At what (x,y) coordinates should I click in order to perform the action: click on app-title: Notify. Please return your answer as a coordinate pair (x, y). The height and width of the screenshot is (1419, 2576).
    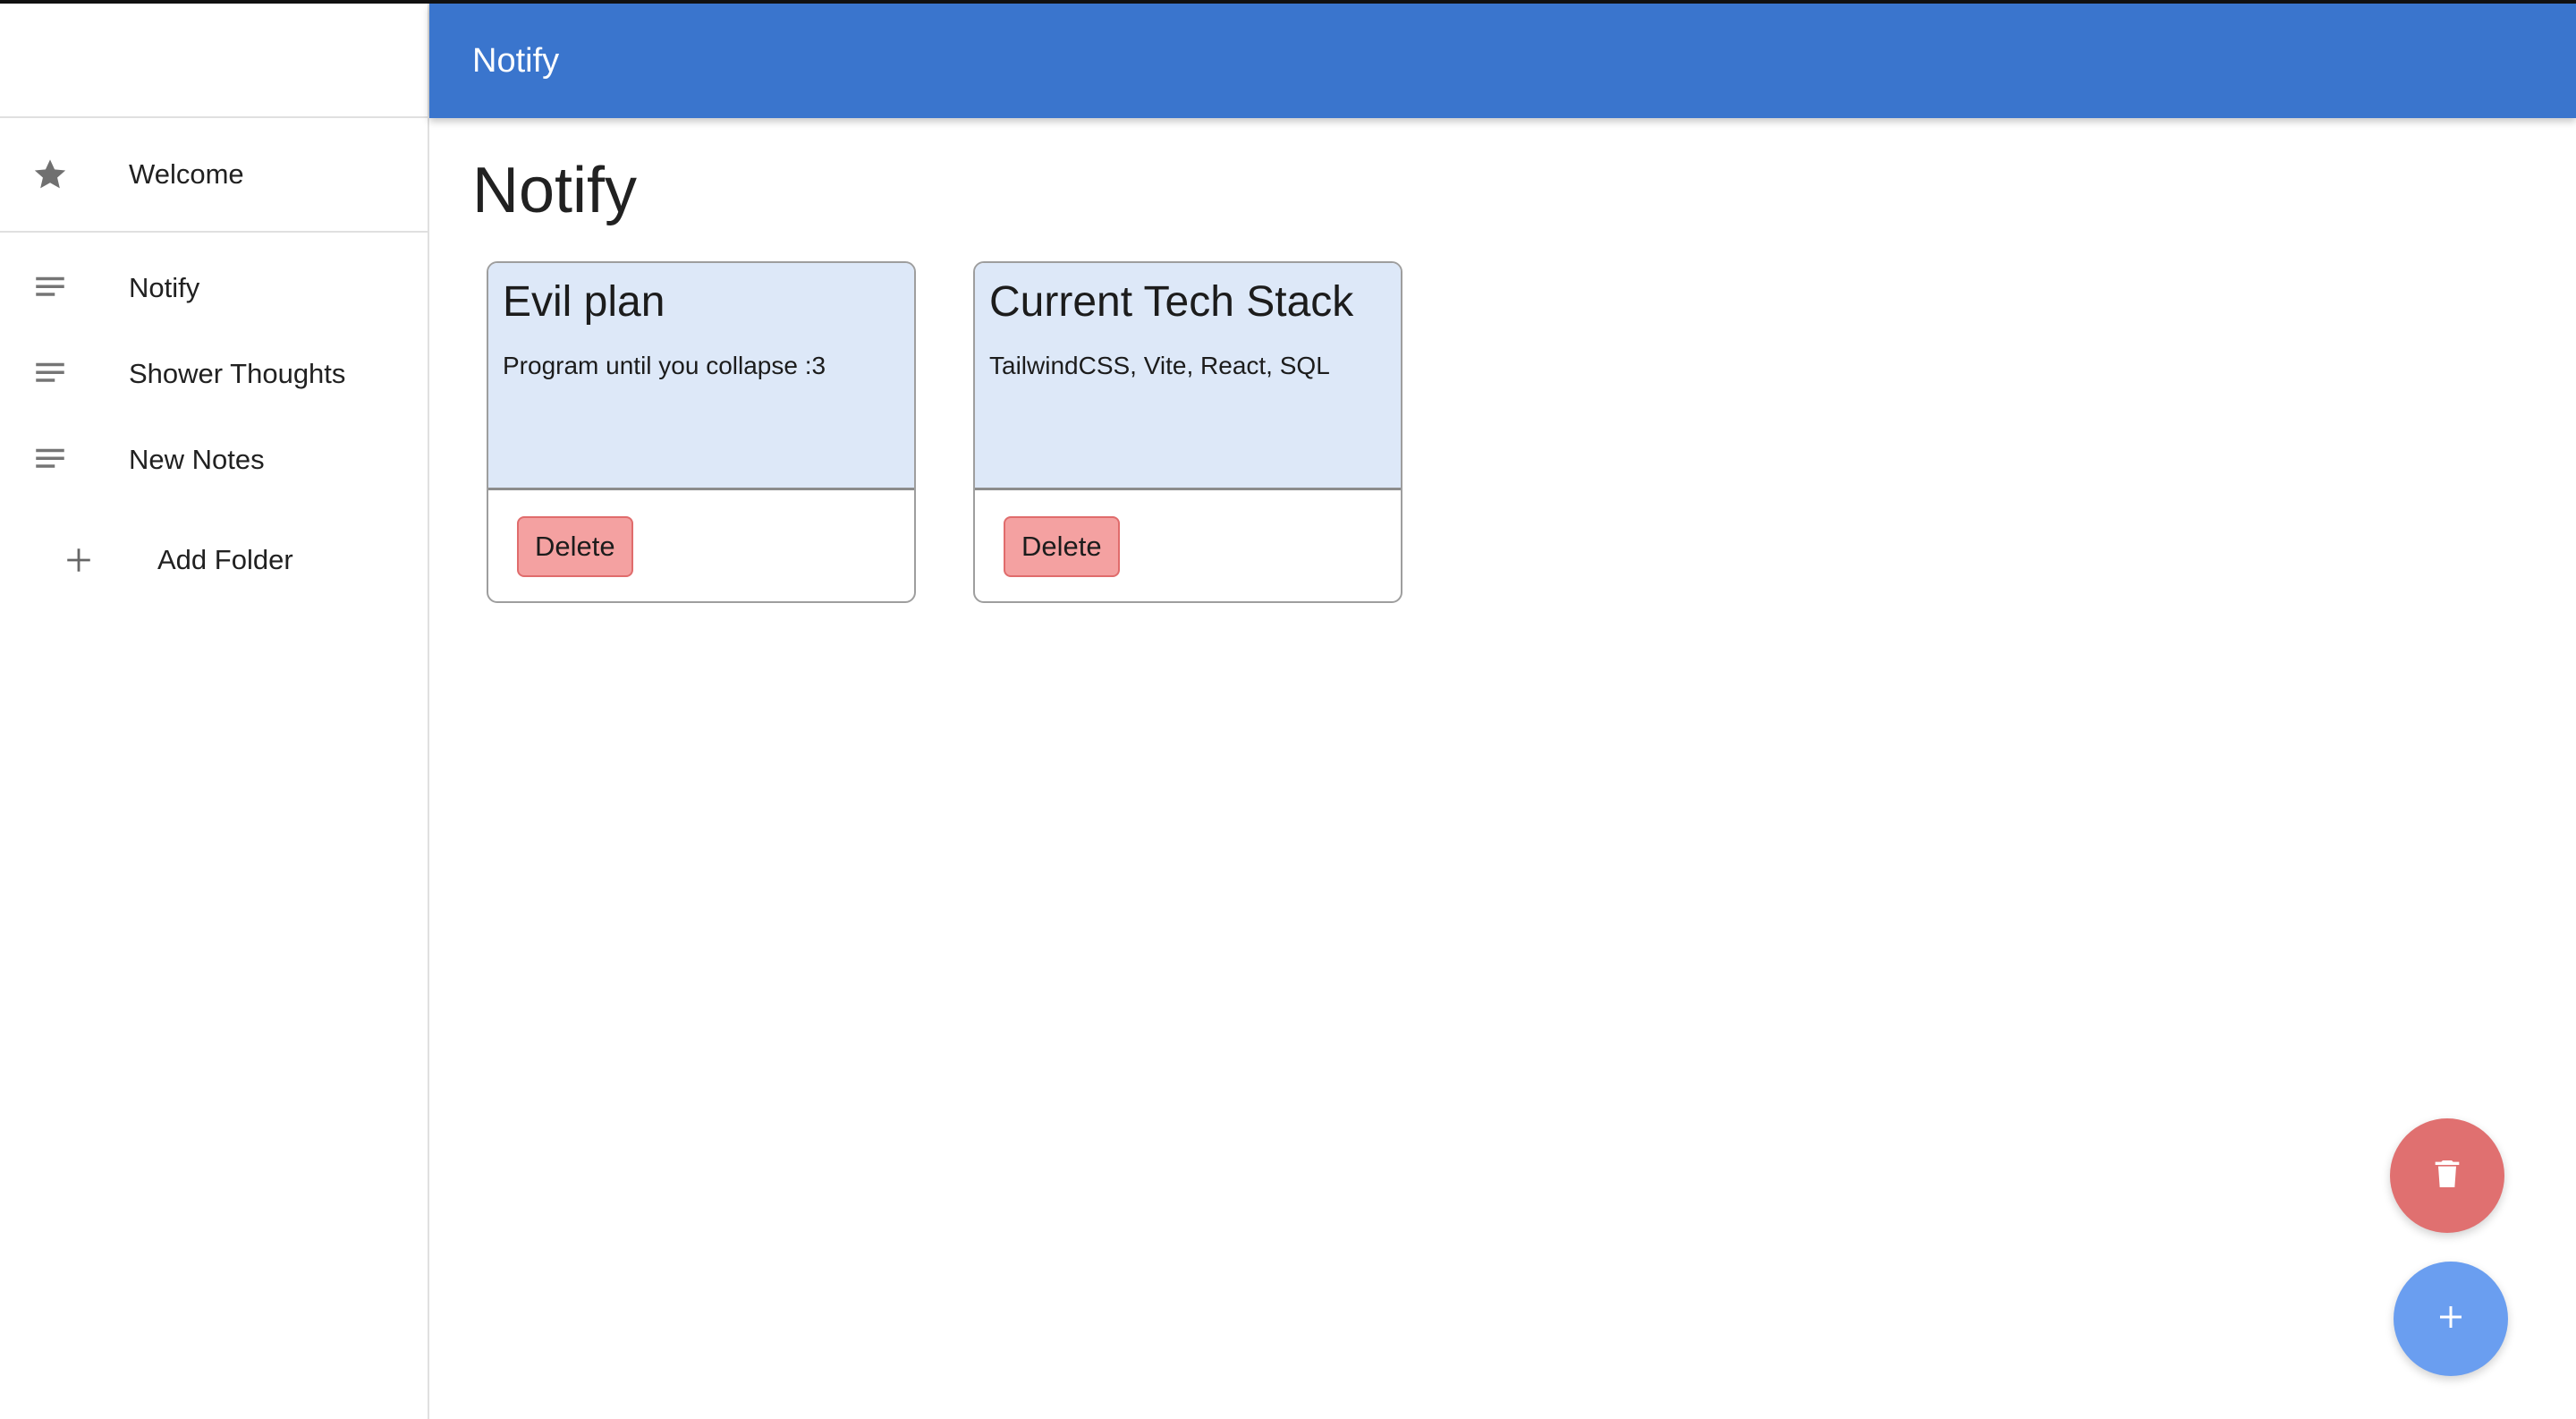
    Looking at the image, I should click on (516, 60).